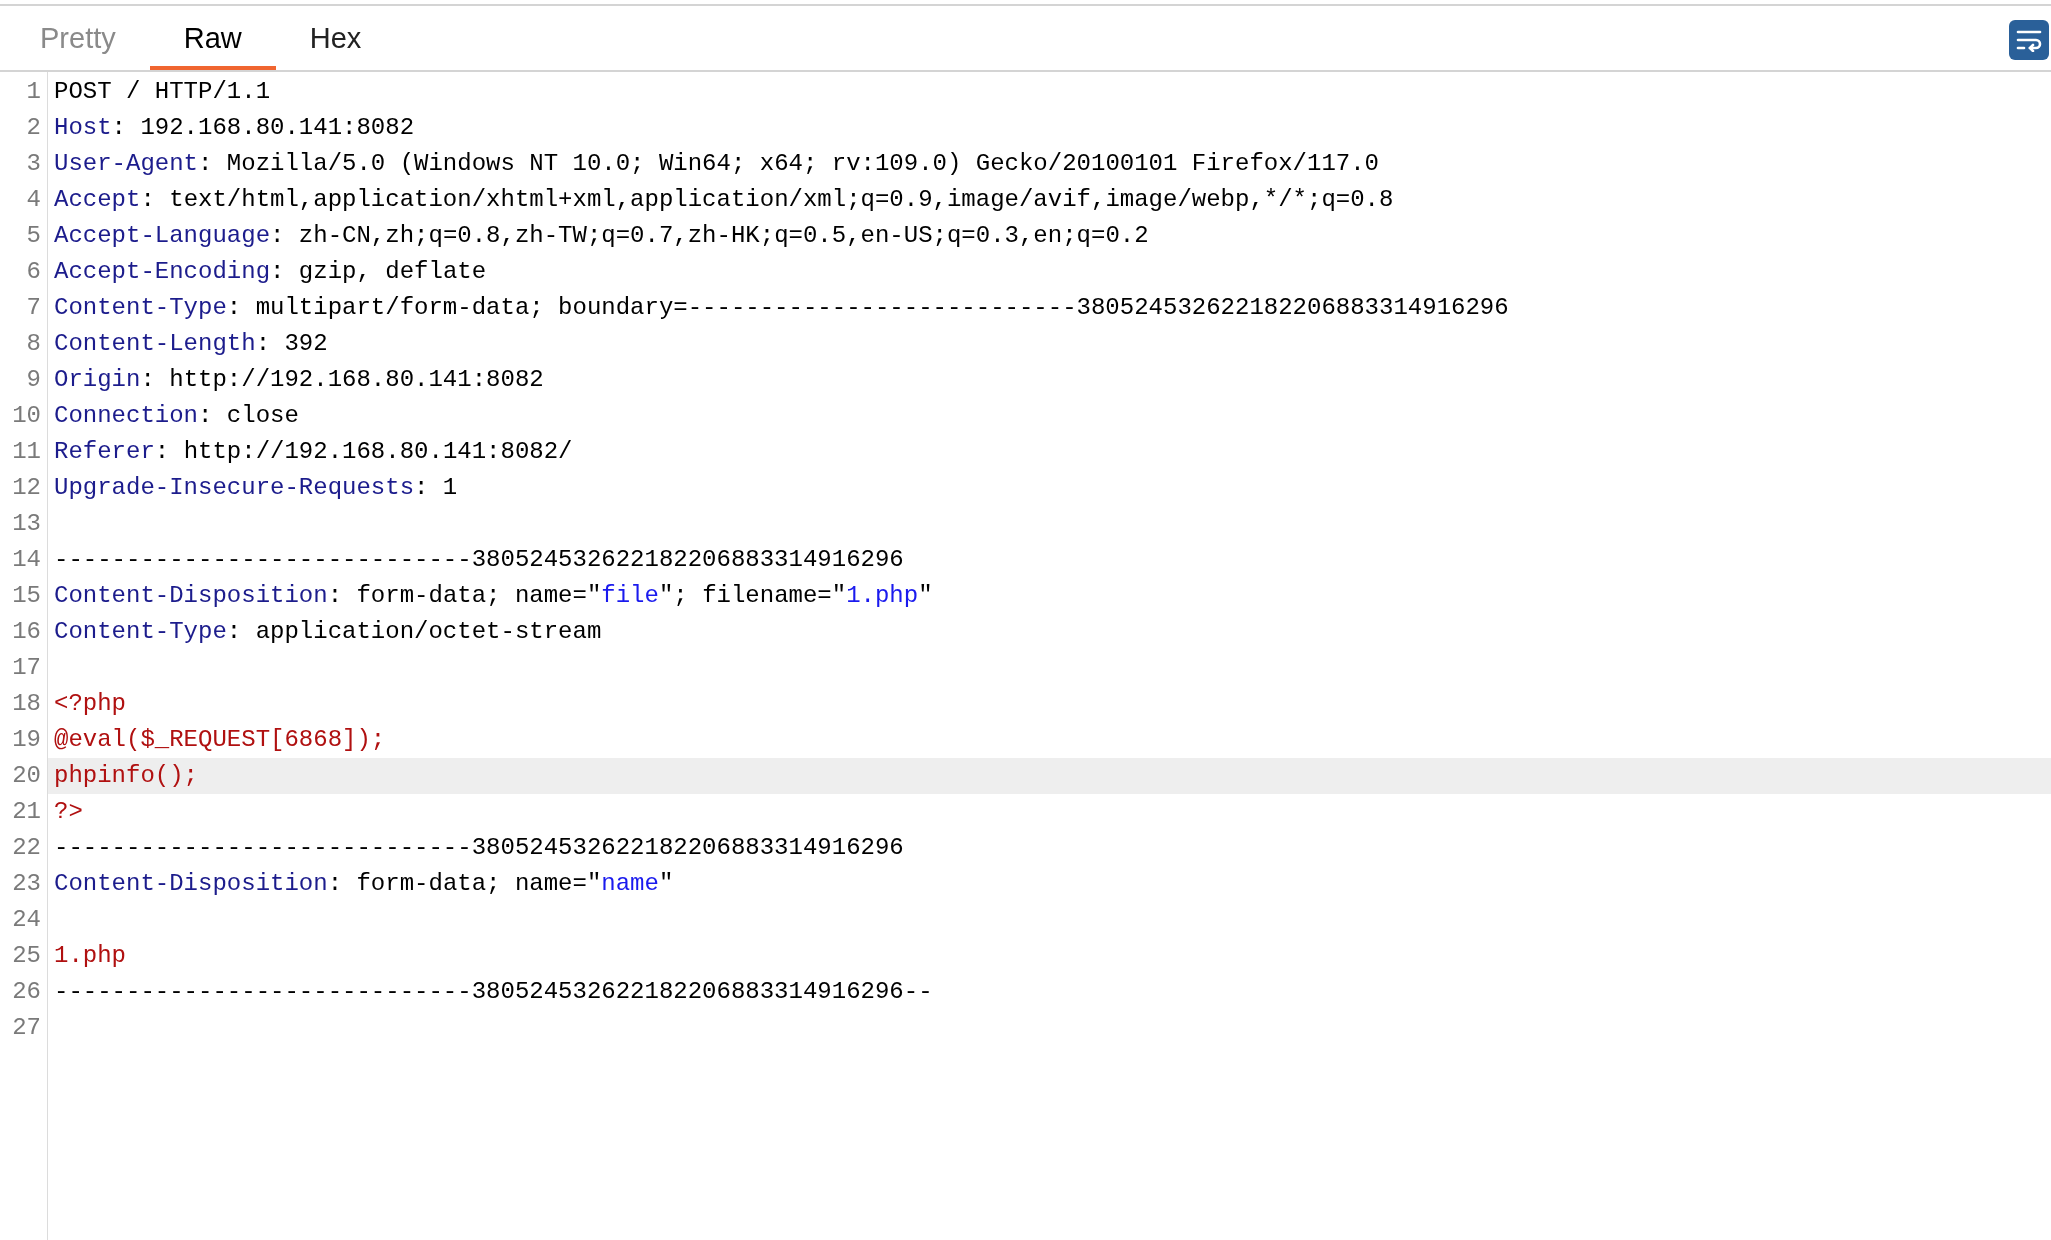 The width and height of the screenshot is (2051, 1240). I want to click on code-text: User-Agent, so click(126, 164).